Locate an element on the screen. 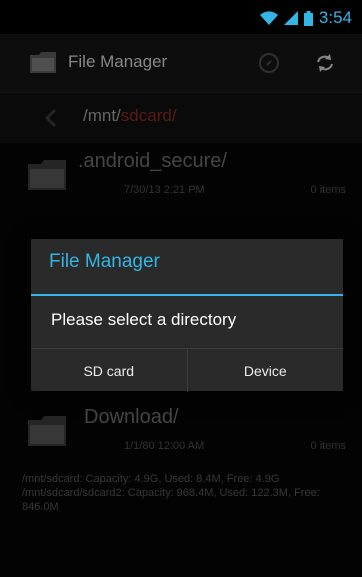 The image size is (362, 577). wifi-icon is located at coordinates (268, 18).